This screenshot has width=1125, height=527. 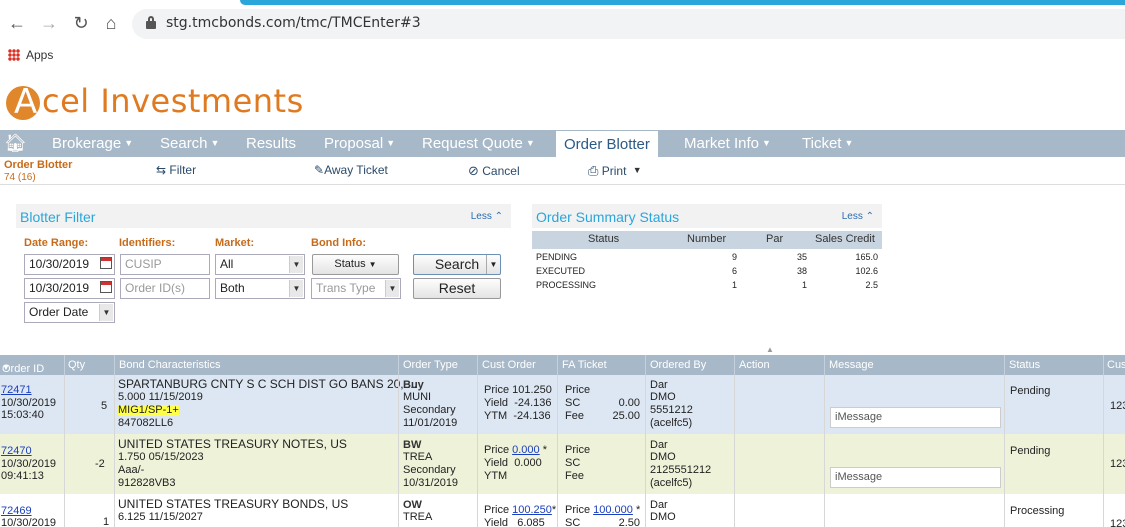 I want to click on col-bond-characteristics: Bond Characteristics, so click(x=170, y=365).